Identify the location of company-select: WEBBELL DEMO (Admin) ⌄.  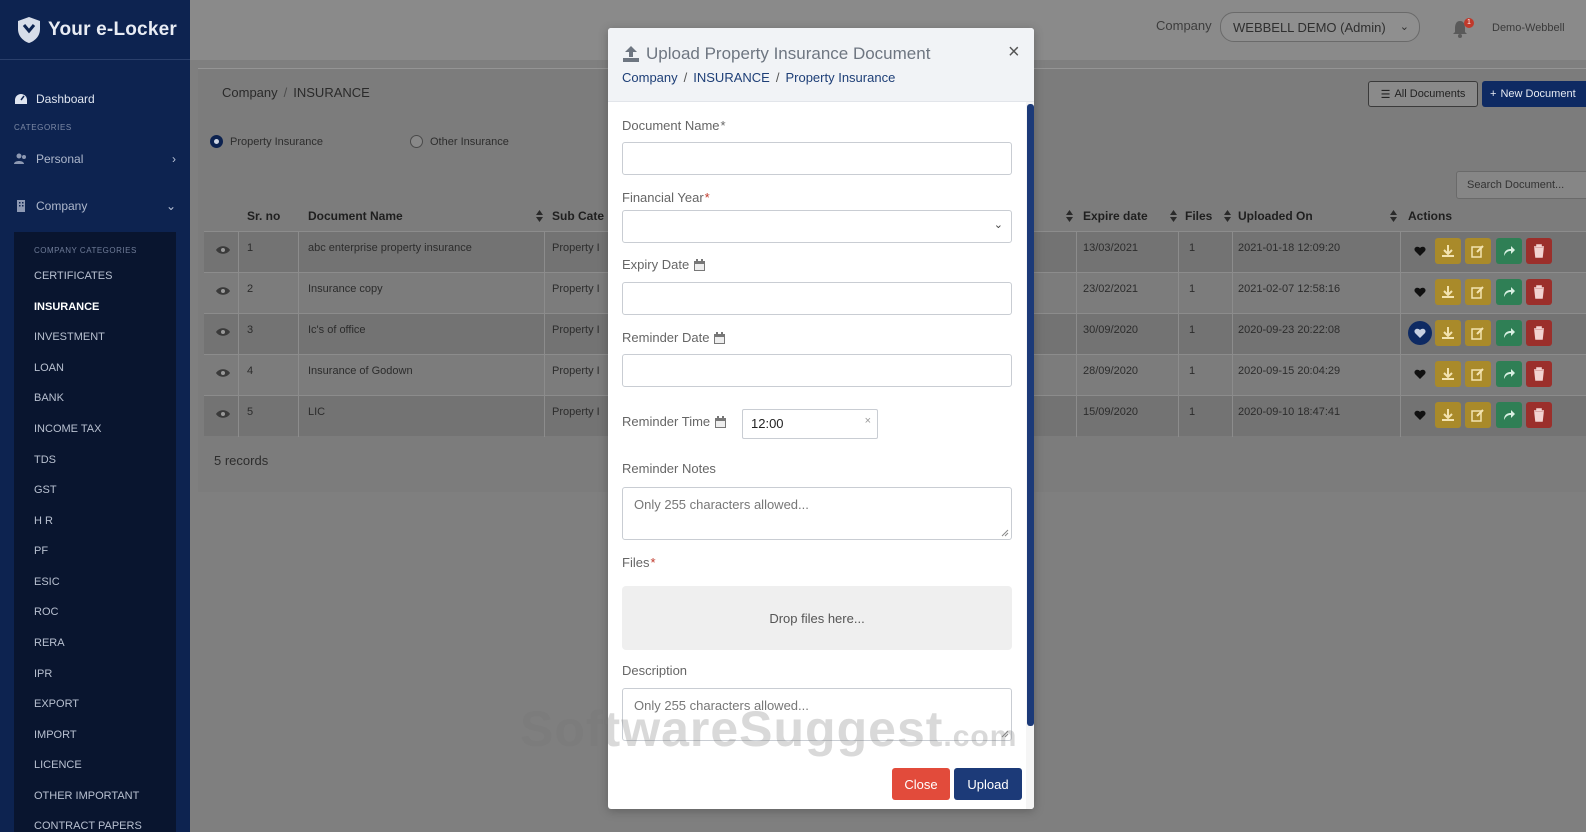
(1320, 27).